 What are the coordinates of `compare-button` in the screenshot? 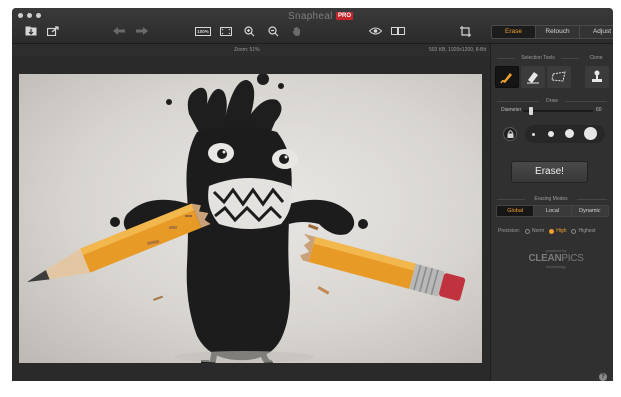 It's located at (398, 31).